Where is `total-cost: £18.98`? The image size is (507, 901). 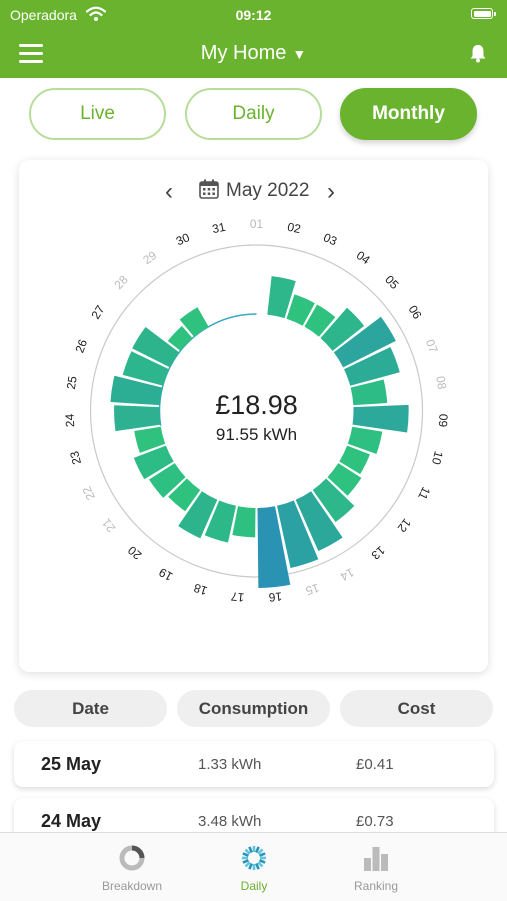 total-cost: £18.98 is located at coordinates (256, 405).